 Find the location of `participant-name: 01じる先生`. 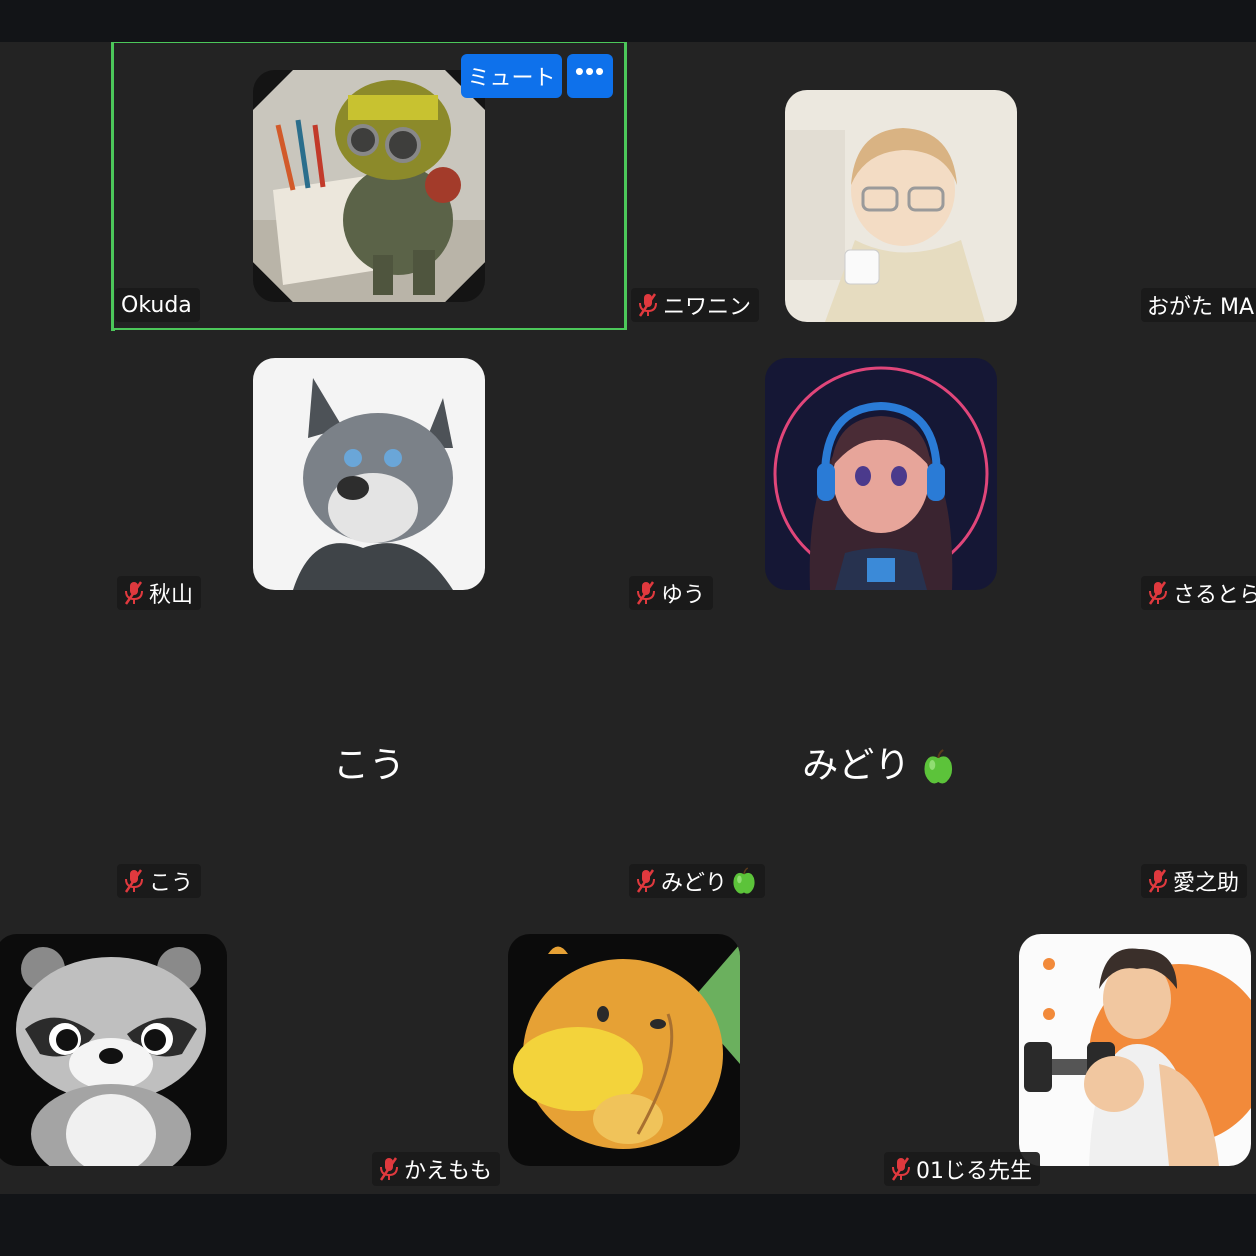

participant-name: 01じる先生 is located at coordinates (974, 1171).